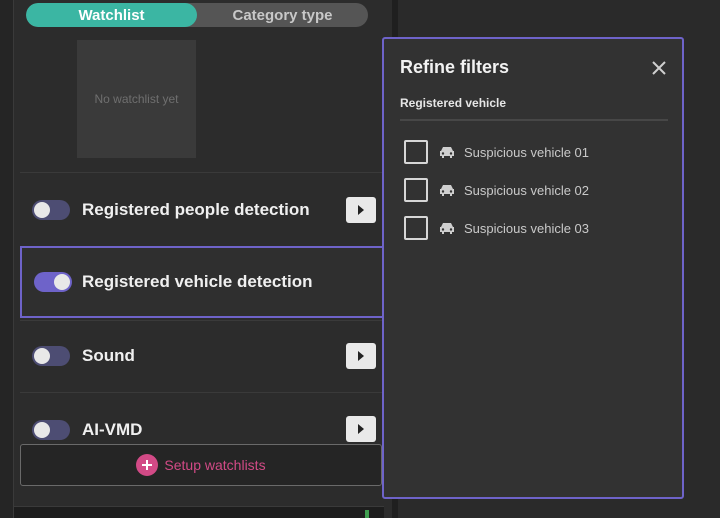 The image size is (720, 518). What do you see at coordinates (51, 210) in the screenshot?
I see `toggle-registered-people-detection` at bounding box center [51, 210].